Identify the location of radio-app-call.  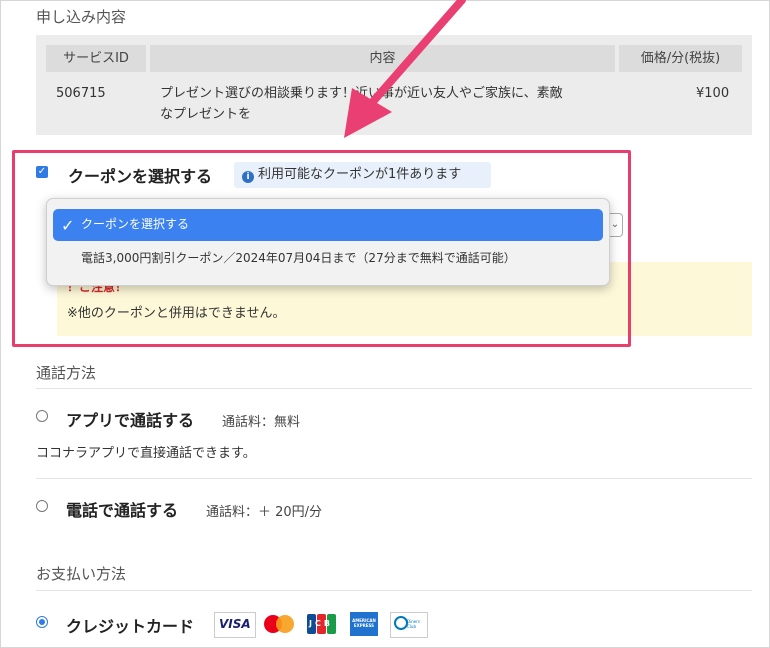
(42, 416).